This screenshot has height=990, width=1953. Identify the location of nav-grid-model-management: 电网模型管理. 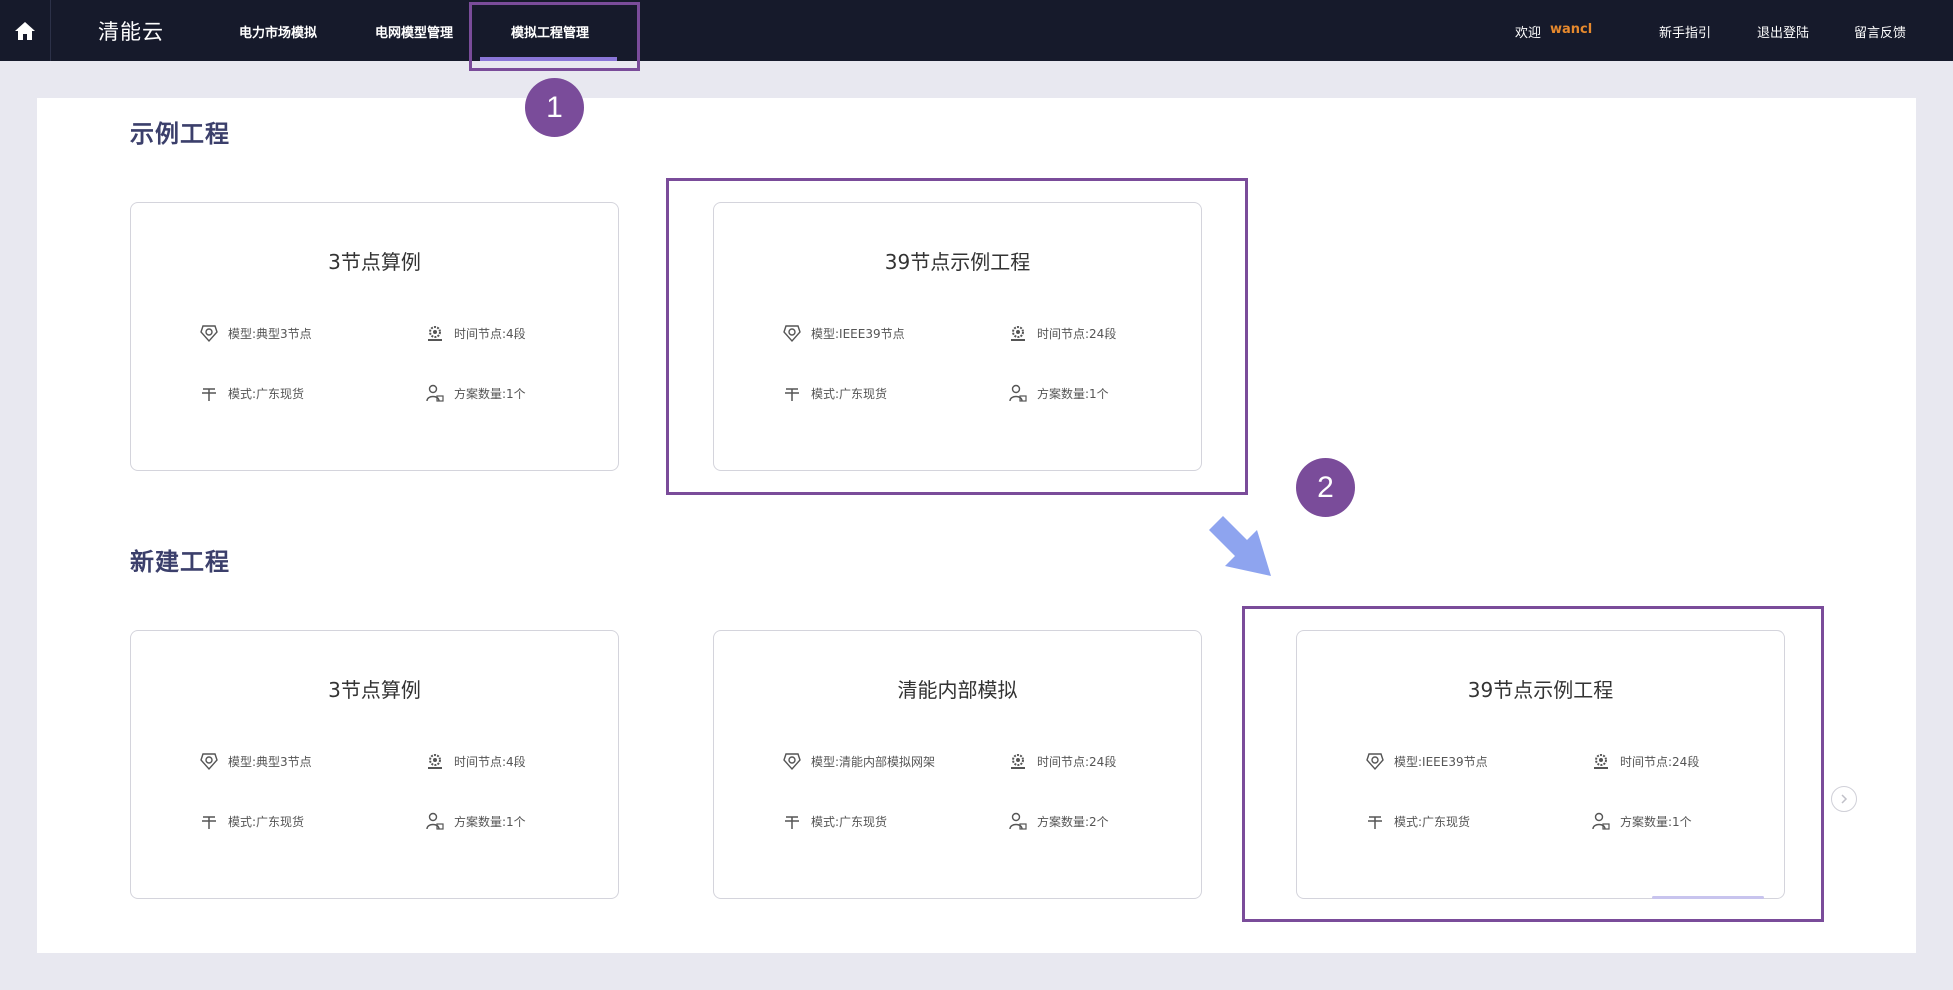
(414, 31).